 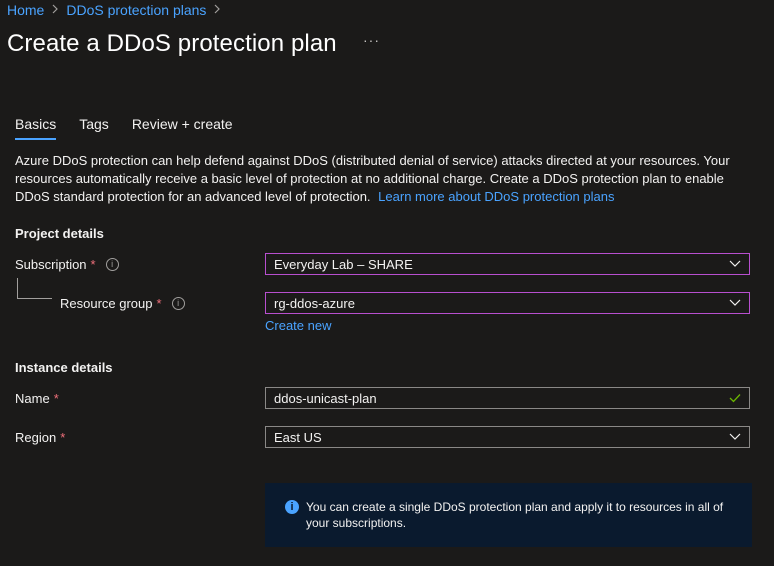 What do you see at coordinates (343, 264) in the screenshot?
I see `subscription-value: Everyday Lab – SHARE` at bounding box center [343, 264].